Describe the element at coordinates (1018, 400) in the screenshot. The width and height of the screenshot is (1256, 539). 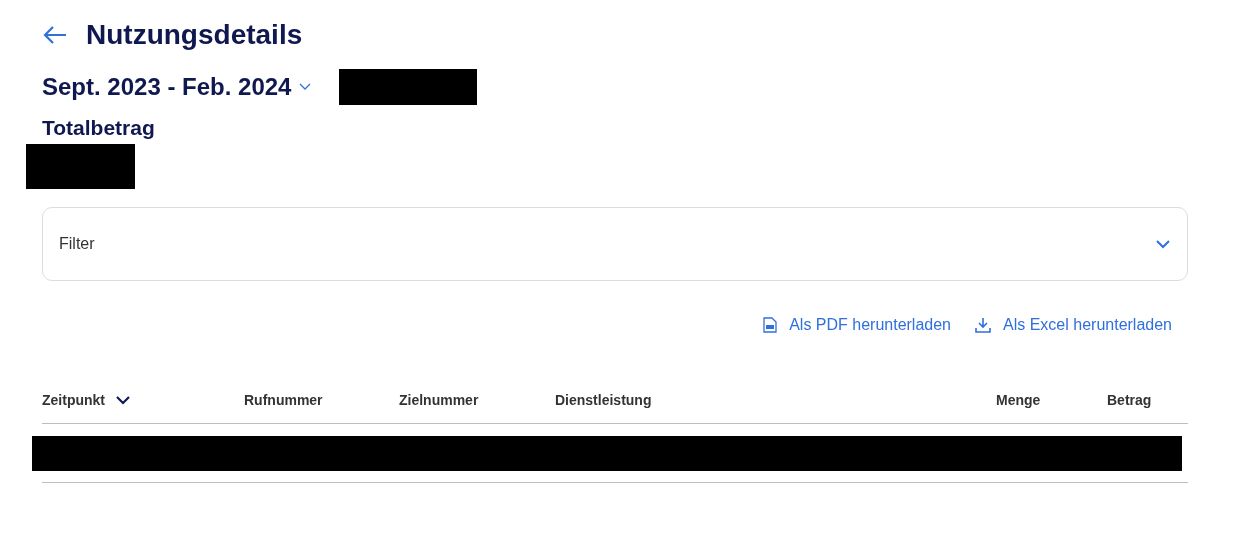
I see `column-header: Menge` at that location.